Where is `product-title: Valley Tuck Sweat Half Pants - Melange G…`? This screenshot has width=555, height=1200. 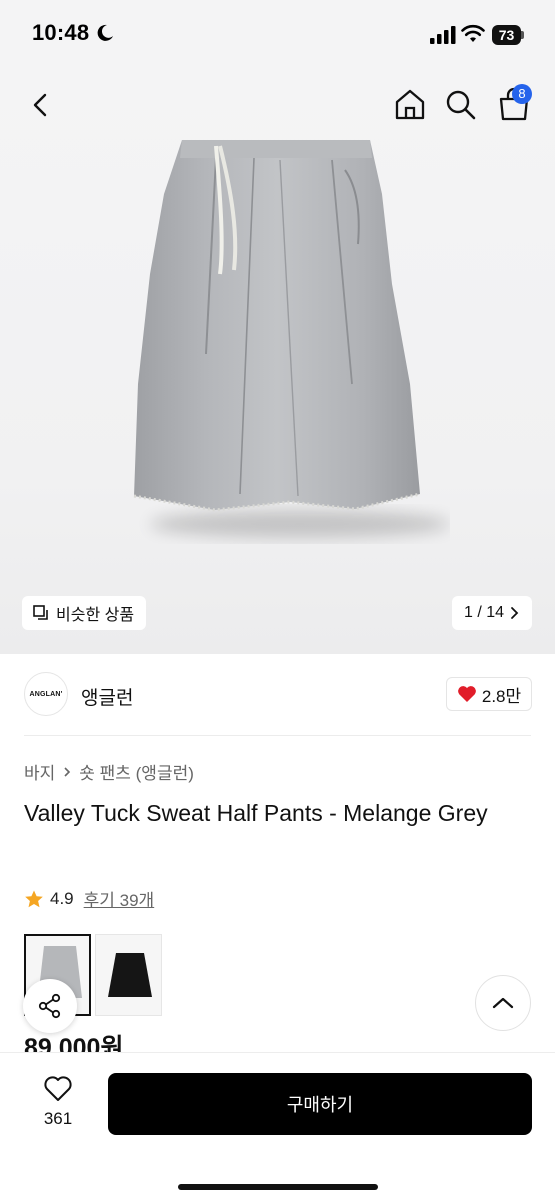
product-title: Valley Tuck Sweat Half Pants - Melange G… is located at coordinates (256, 813).